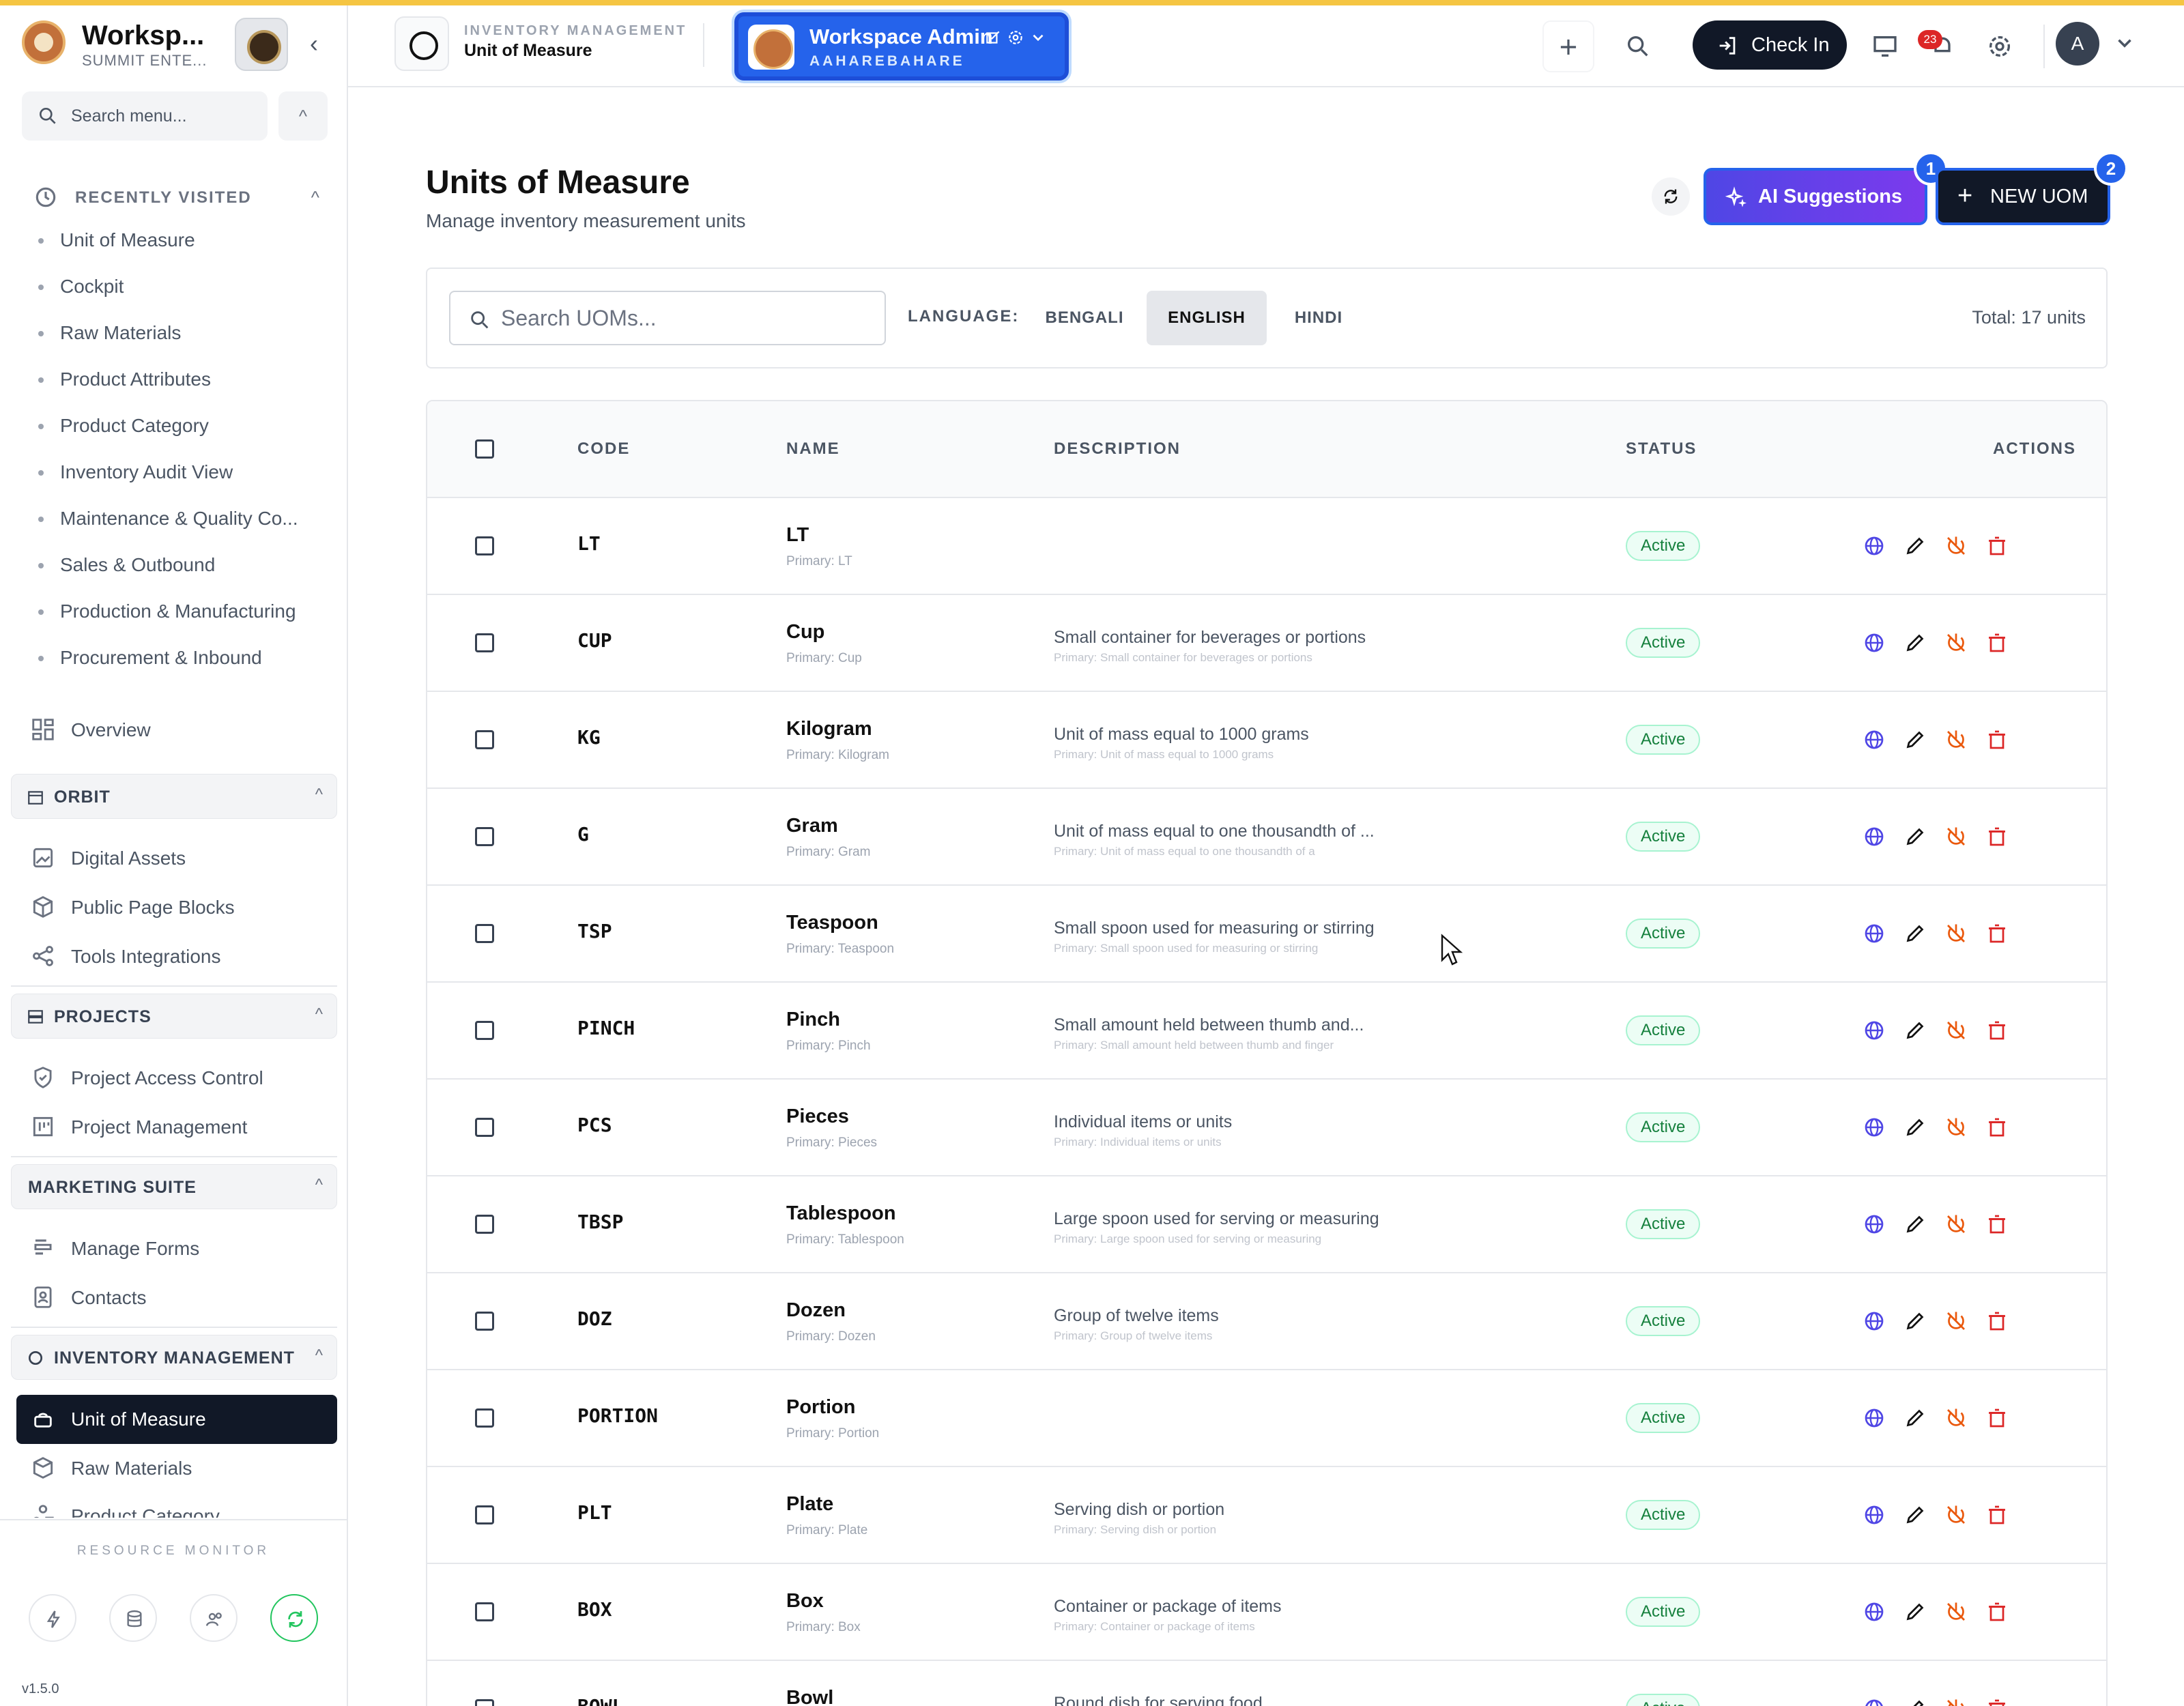 This screenshot has height=1706, width=2184. I want to click on language-tab-bengali: BENGALI, so click(1084, 318).